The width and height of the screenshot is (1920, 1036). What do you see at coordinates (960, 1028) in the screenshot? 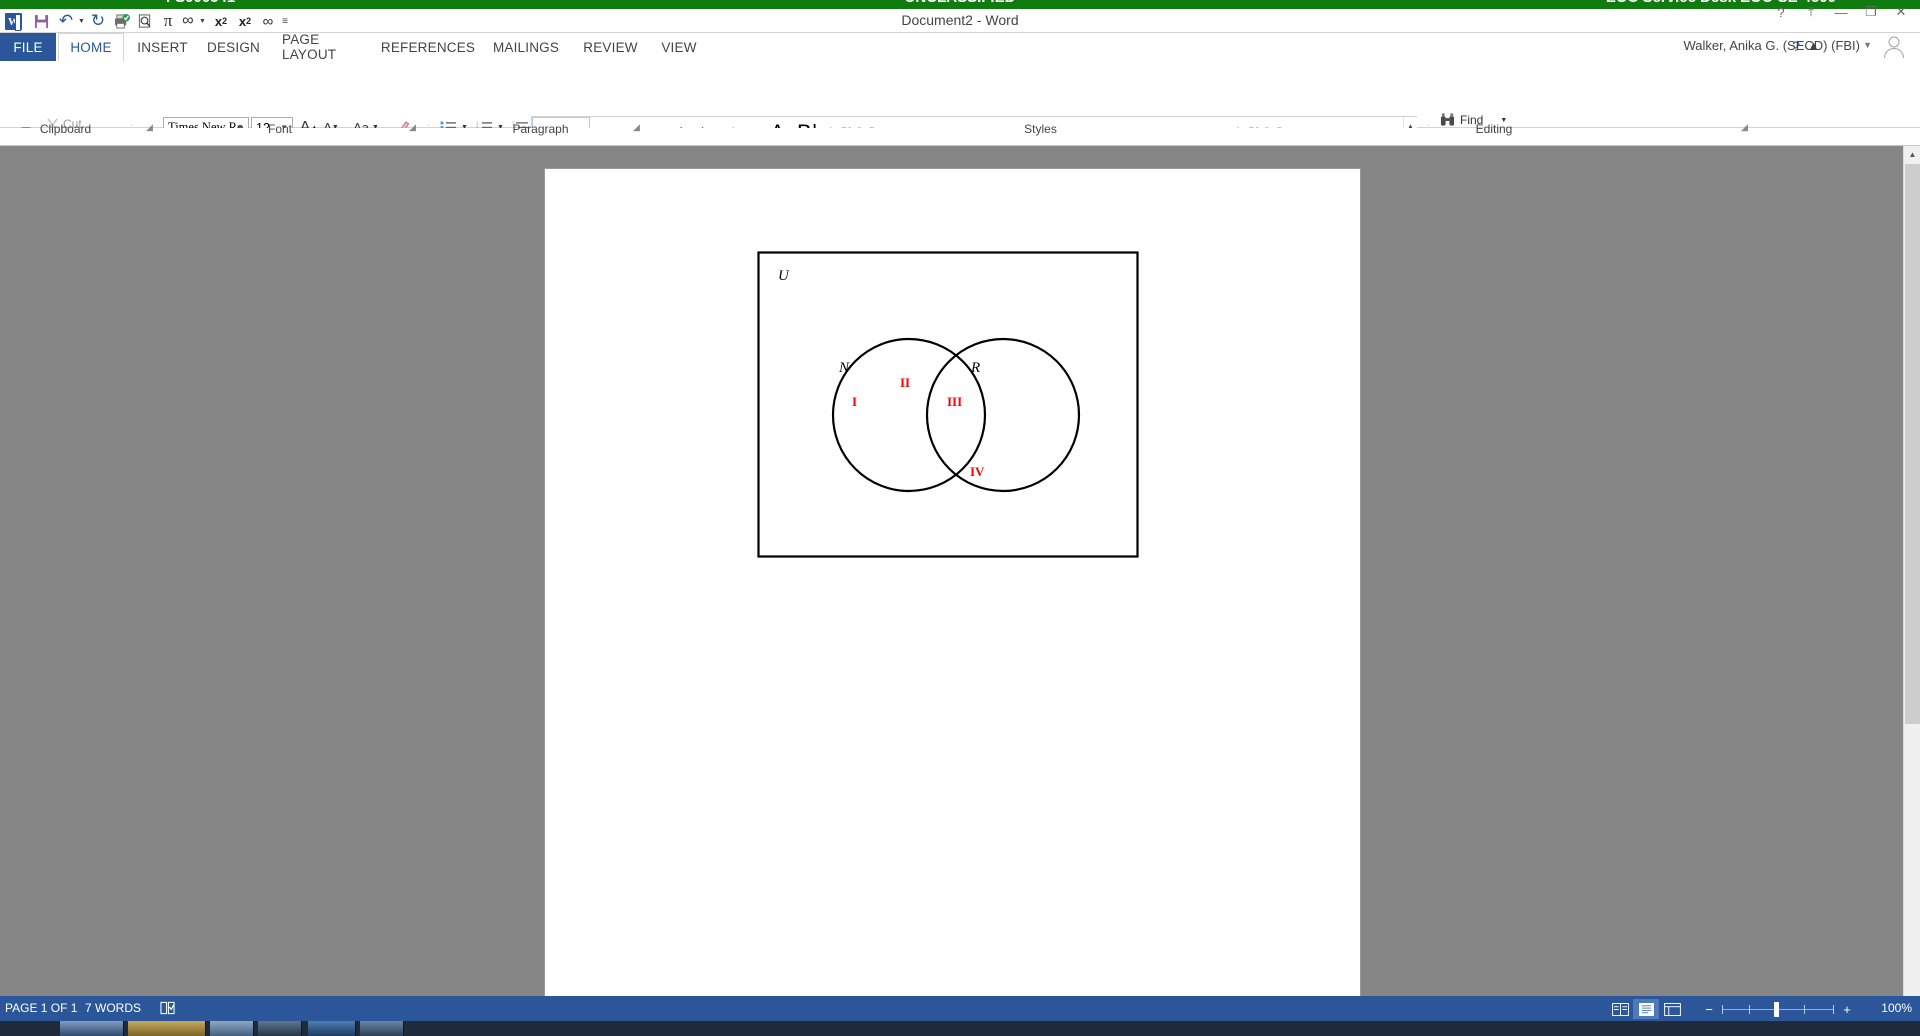
I see `taskbar` at bounding box center [960, 1028].